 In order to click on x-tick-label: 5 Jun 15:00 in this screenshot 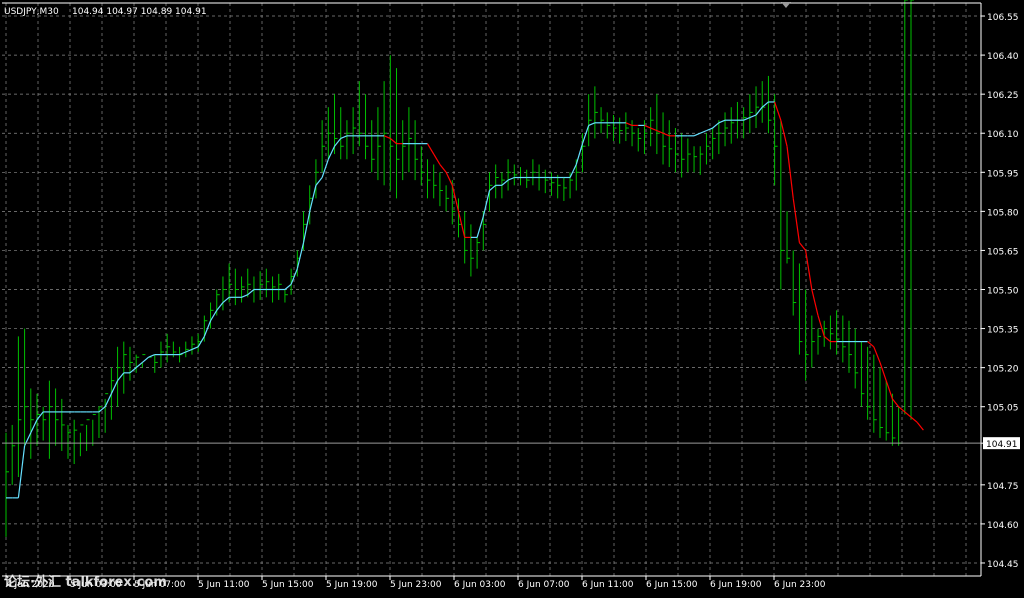, I will do `click(288, 585)`.